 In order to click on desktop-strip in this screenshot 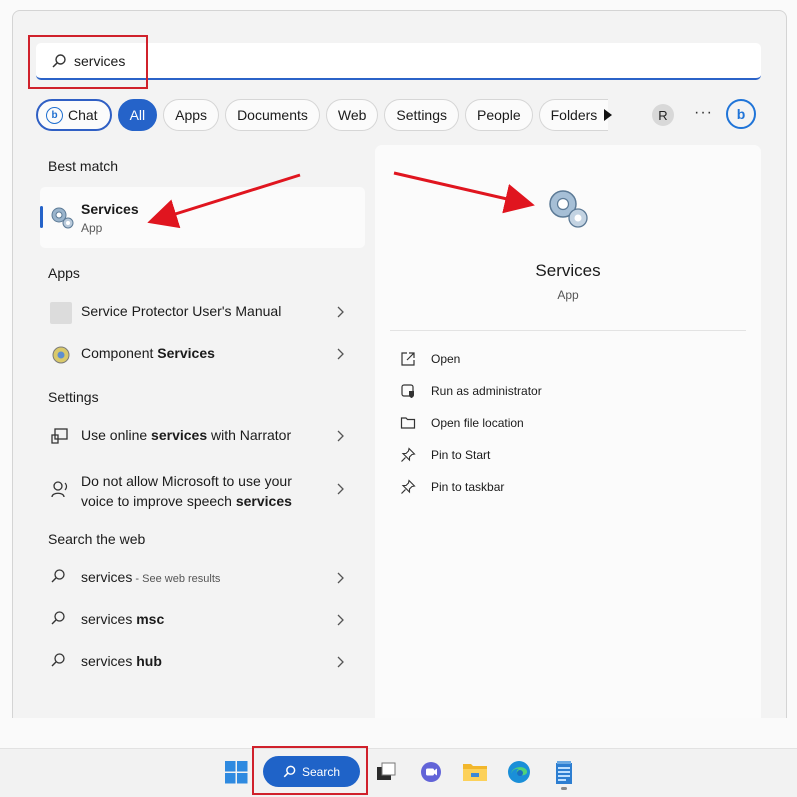, I will do `click(398, 733)`.